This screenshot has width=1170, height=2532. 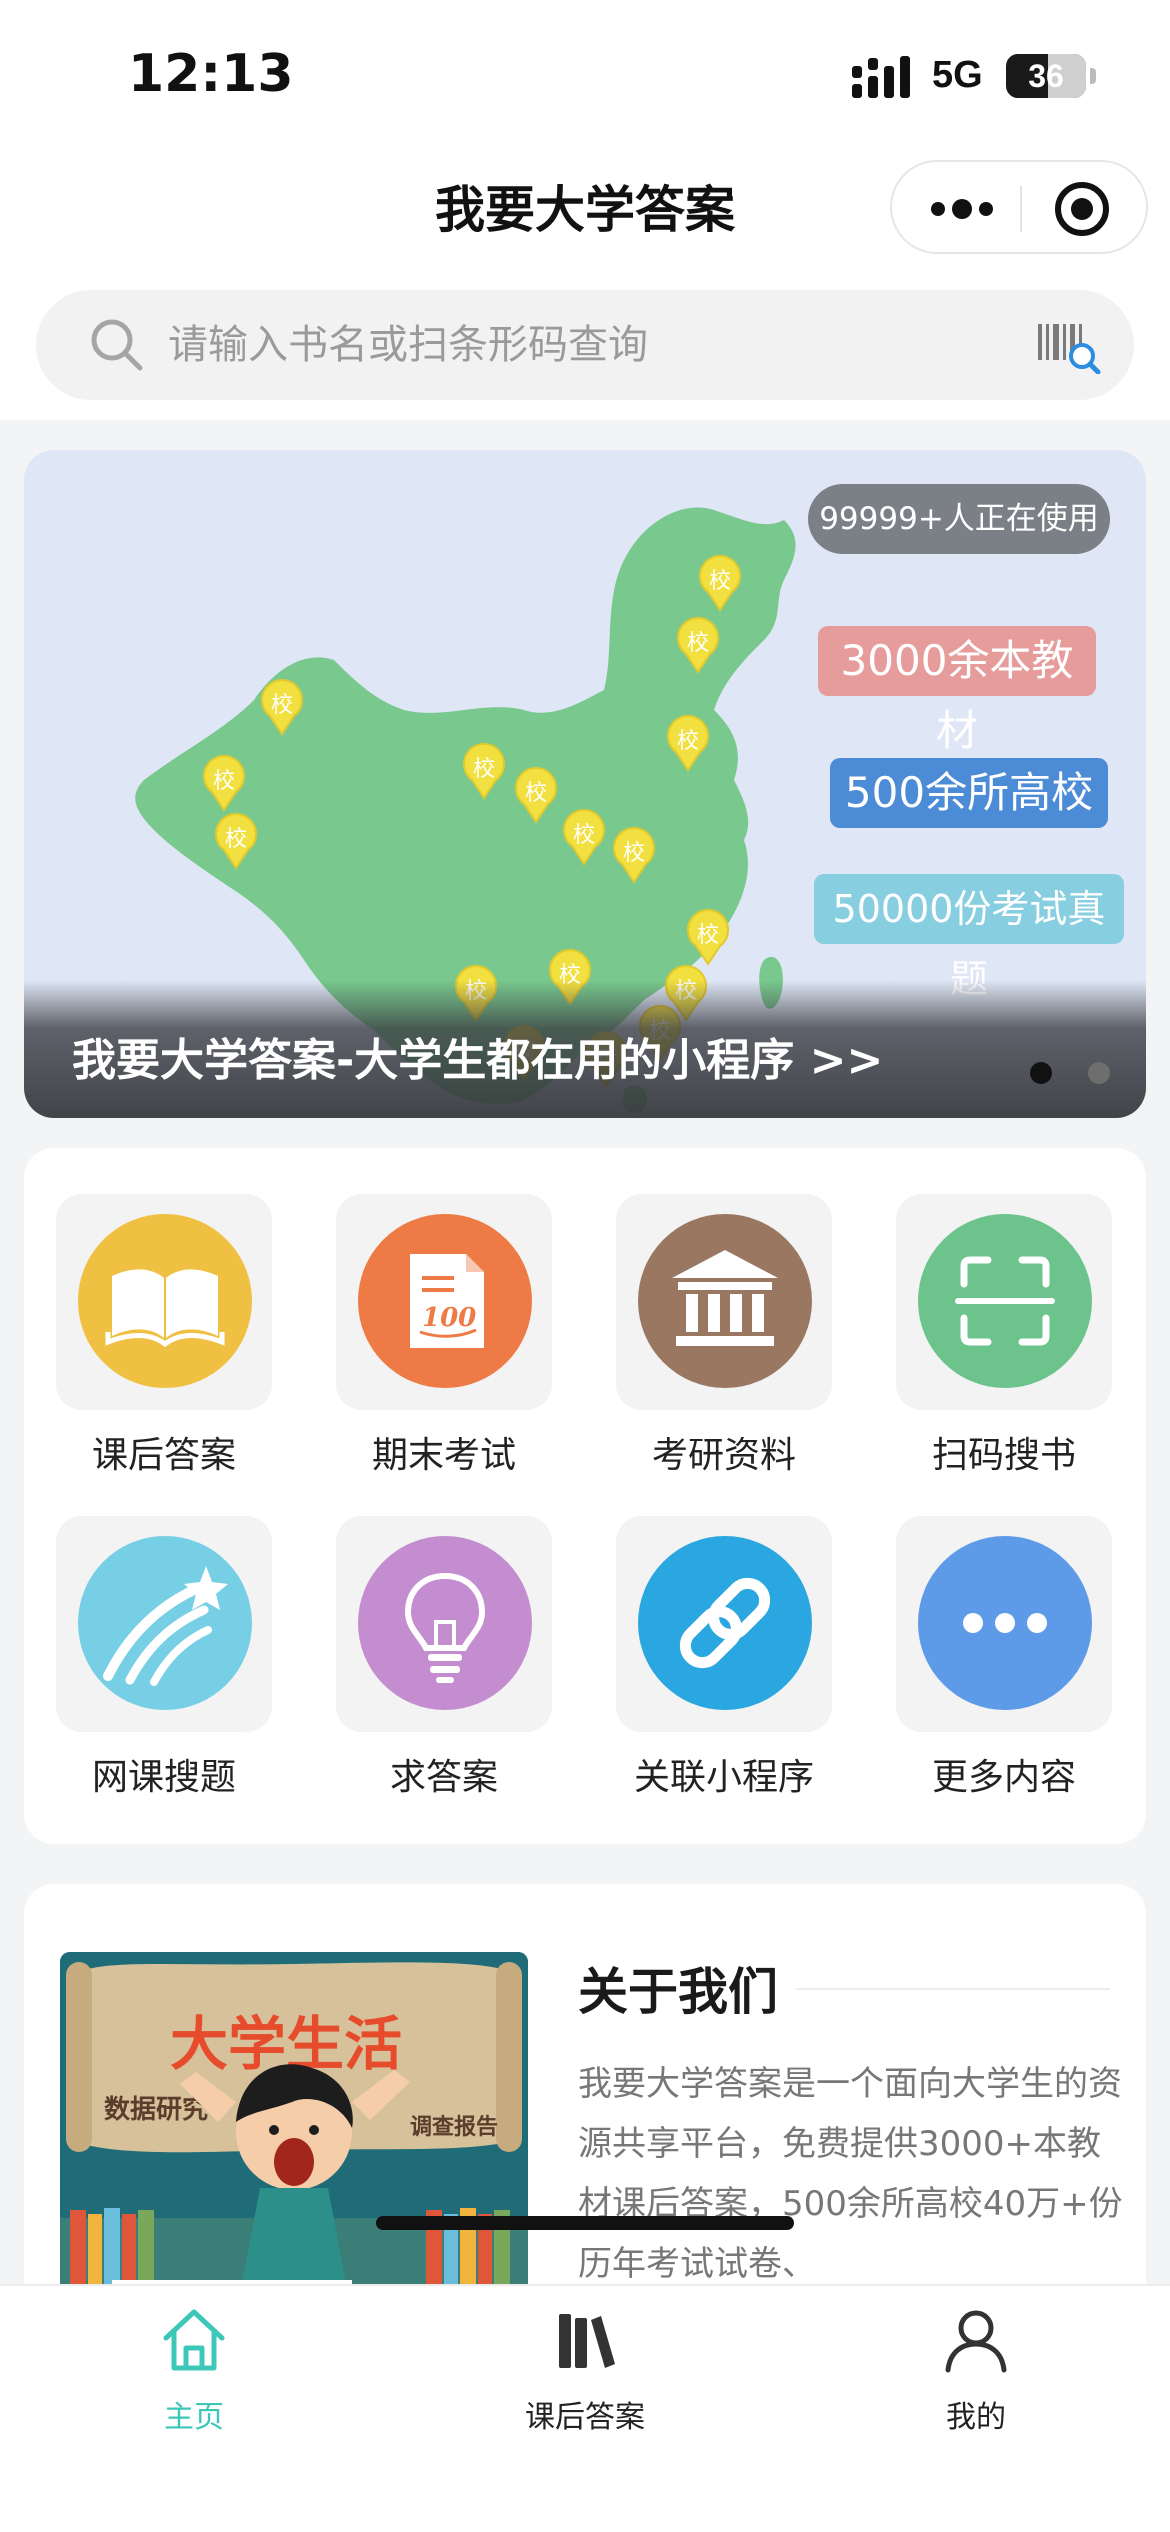 I want to click on link-icon, so click(x=725, y=1623).